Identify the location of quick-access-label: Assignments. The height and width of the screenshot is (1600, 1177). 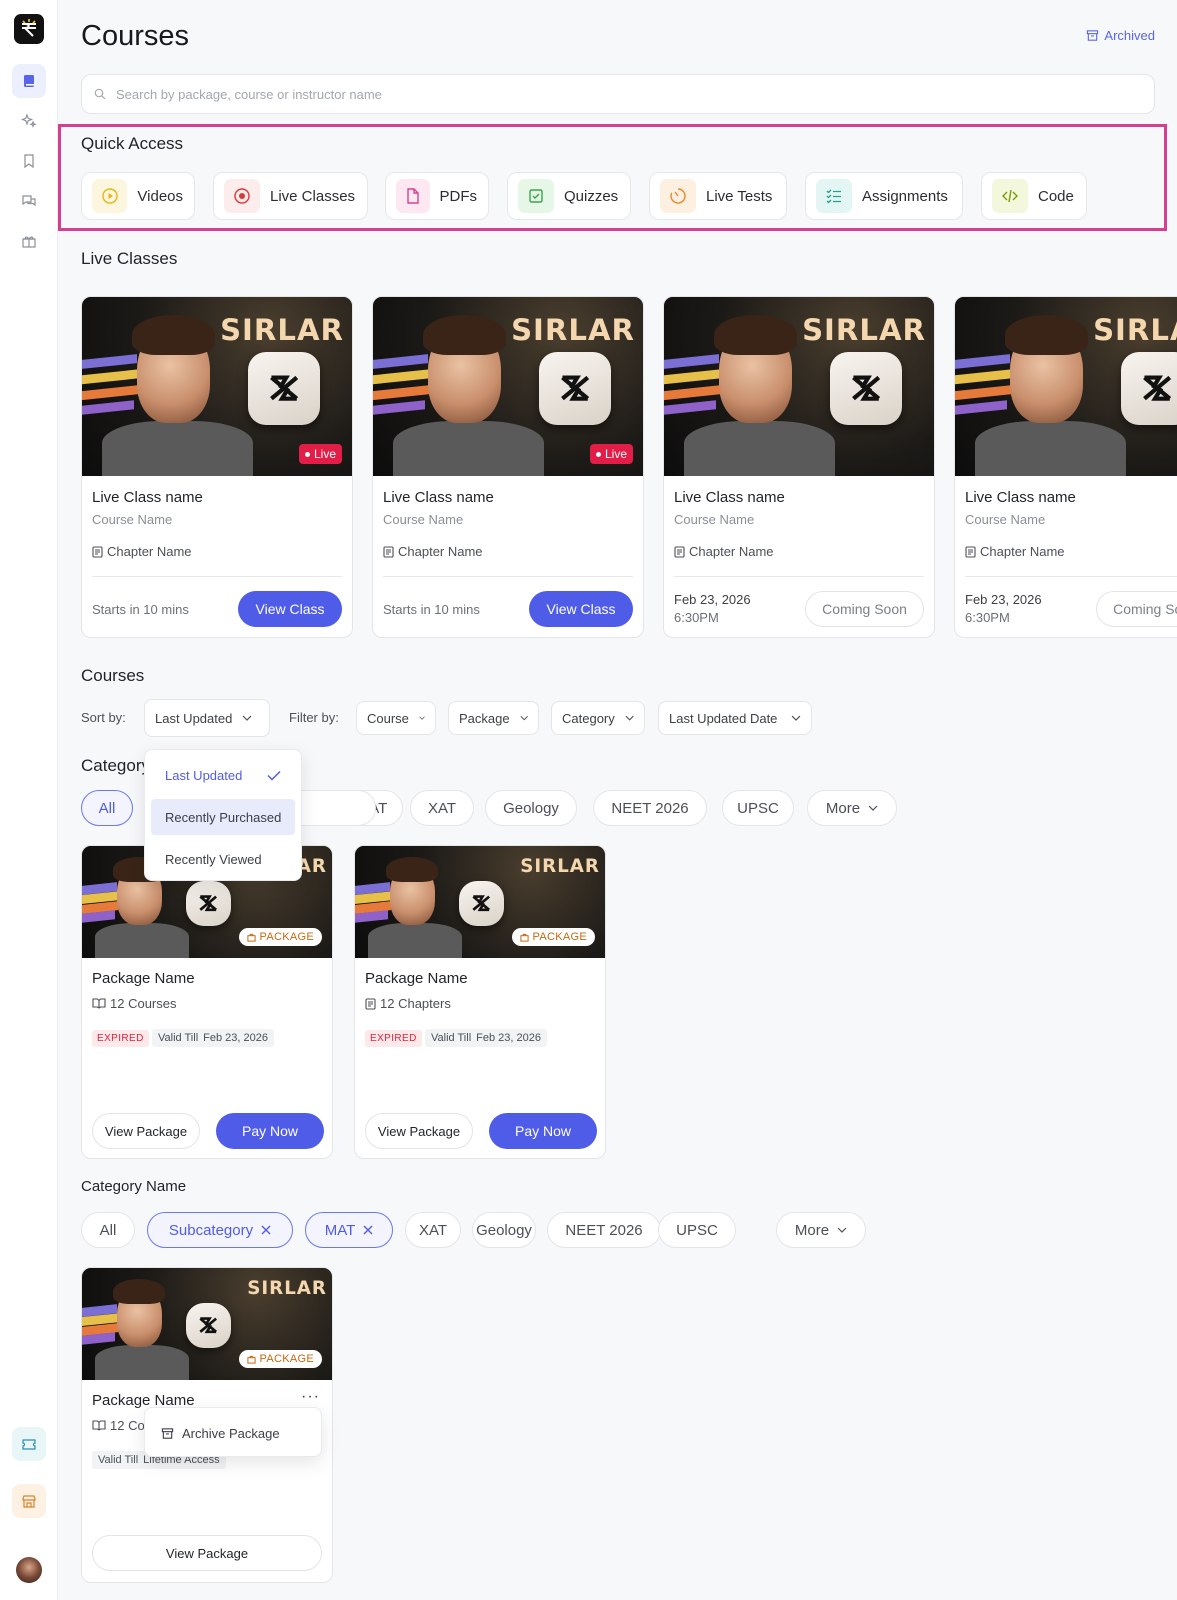
(905, 196).